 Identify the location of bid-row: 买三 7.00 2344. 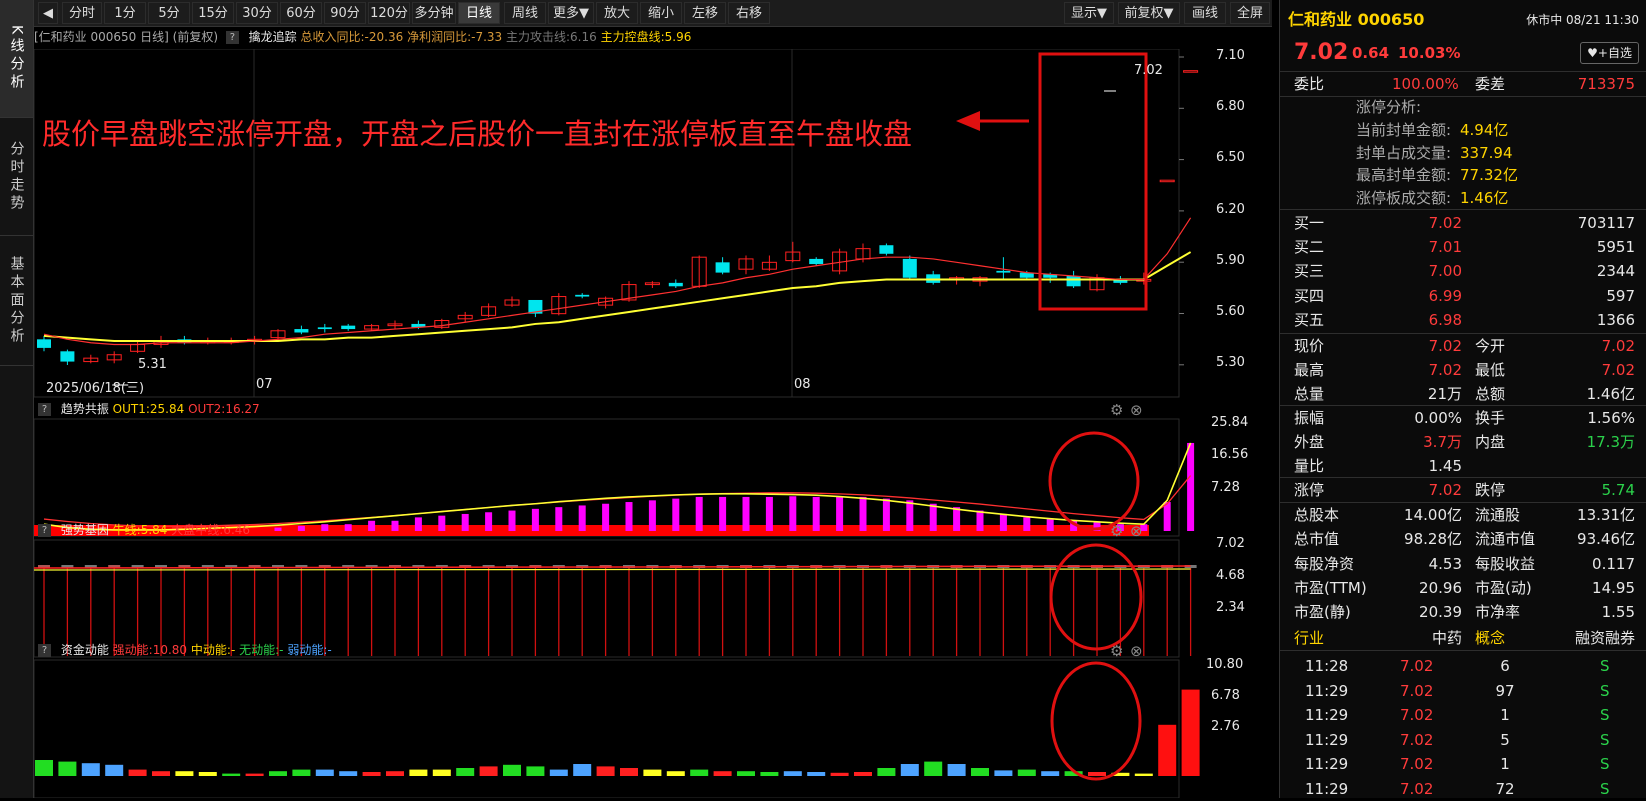
(1463, 271).